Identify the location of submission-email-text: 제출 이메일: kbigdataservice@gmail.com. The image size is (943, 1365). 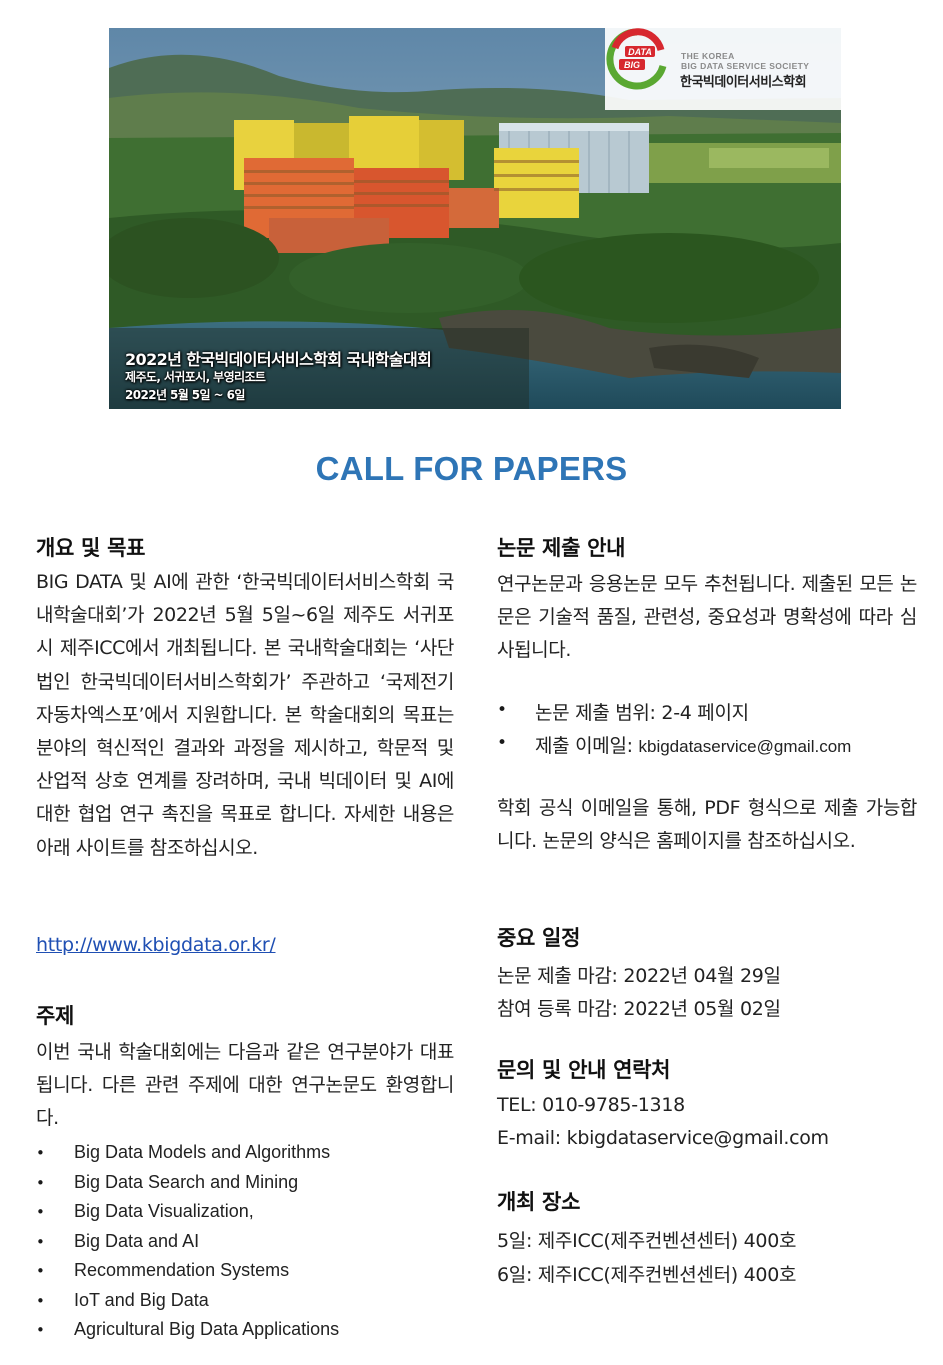
(693, 744).